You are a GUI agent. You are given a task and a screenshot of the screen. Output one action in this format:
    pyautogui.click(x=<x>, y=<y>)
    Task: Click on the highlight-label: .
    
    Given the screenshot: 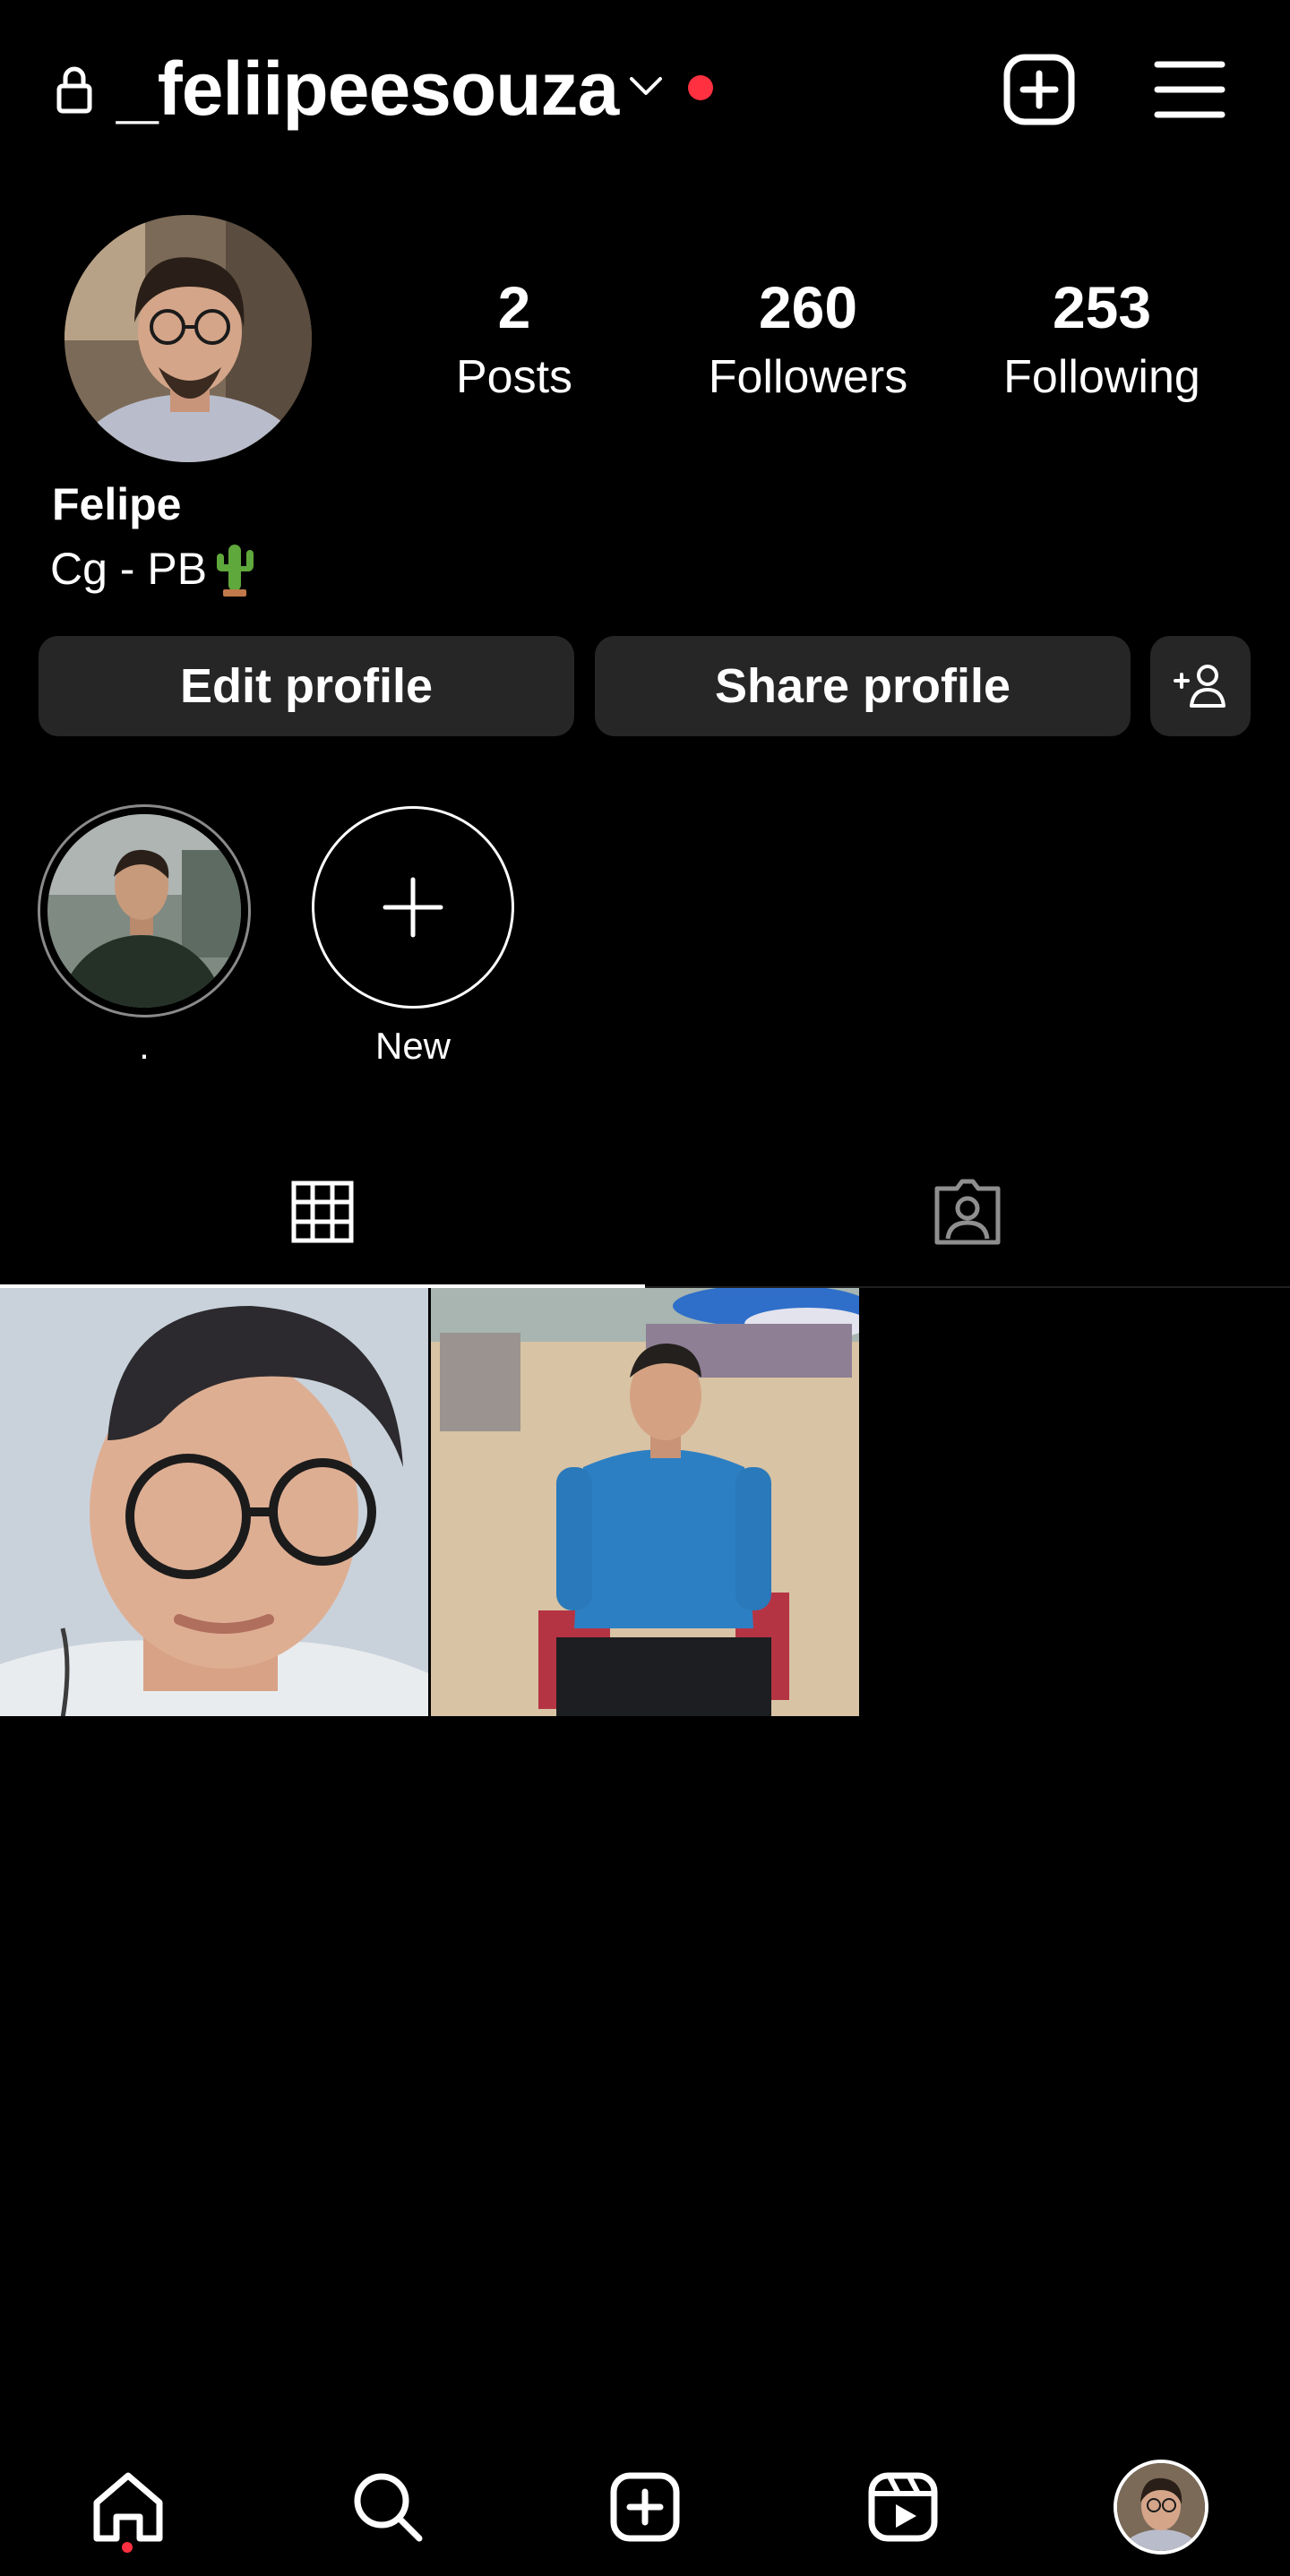 What is the action you would take?
    pyautogui.click(x=144, y=1046)
    